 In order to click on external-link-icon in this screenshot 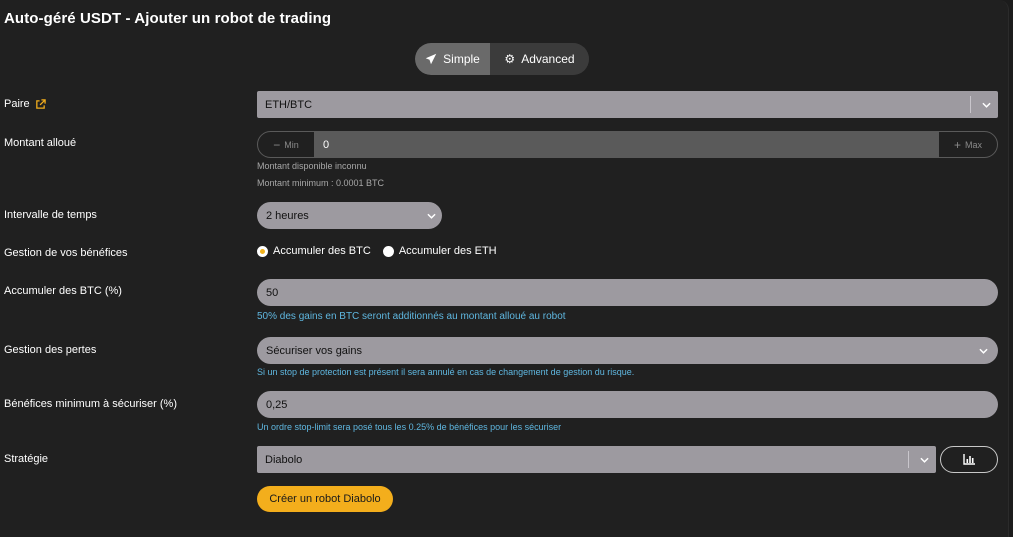, I will do `click(40, 104)`.